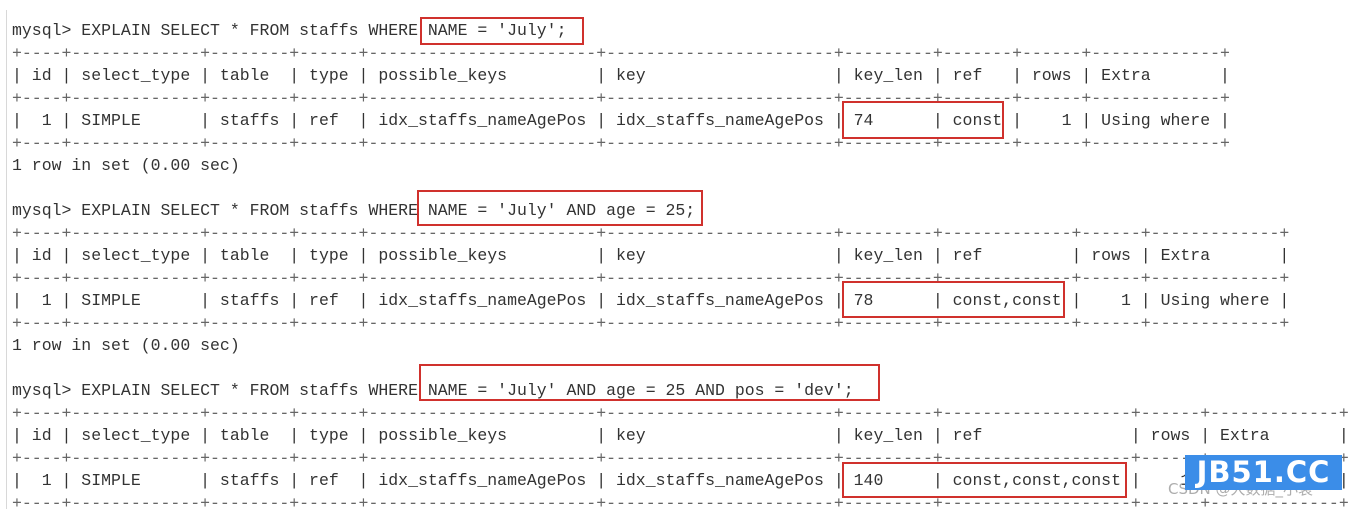  What do you see at coordinates (6, 259) in the screenshot?
I see `terminal-left-border` at bounding box center [6, 259].